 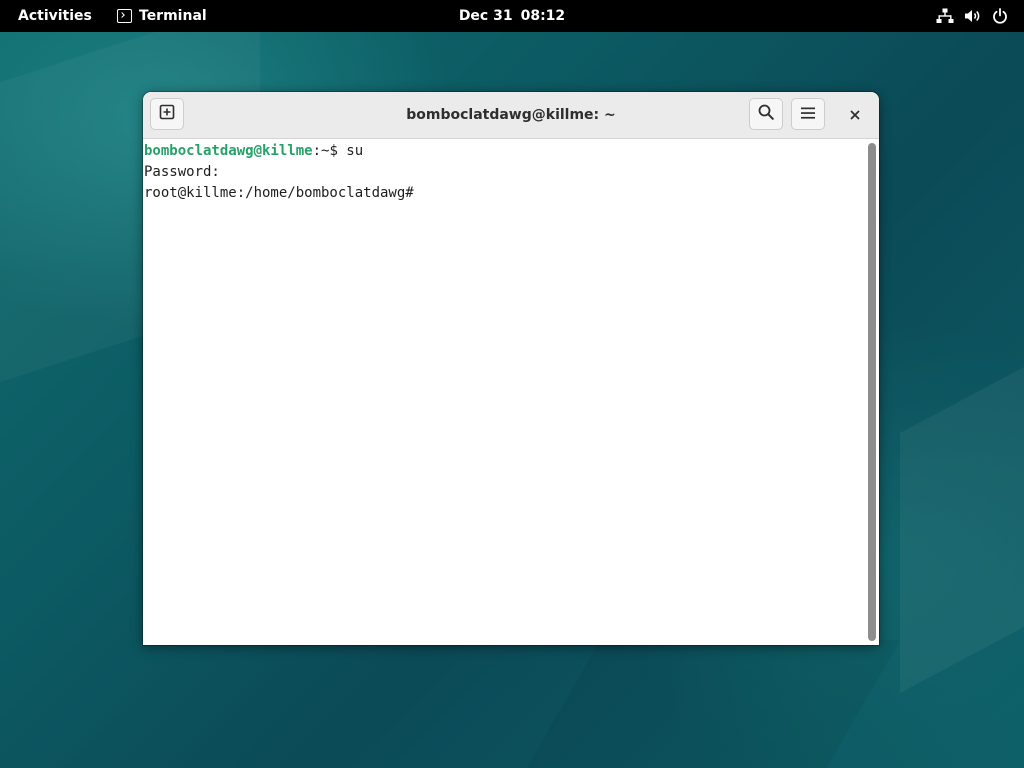 I want to click on app-menu-label: Terminal, so click(x=173, y=16).